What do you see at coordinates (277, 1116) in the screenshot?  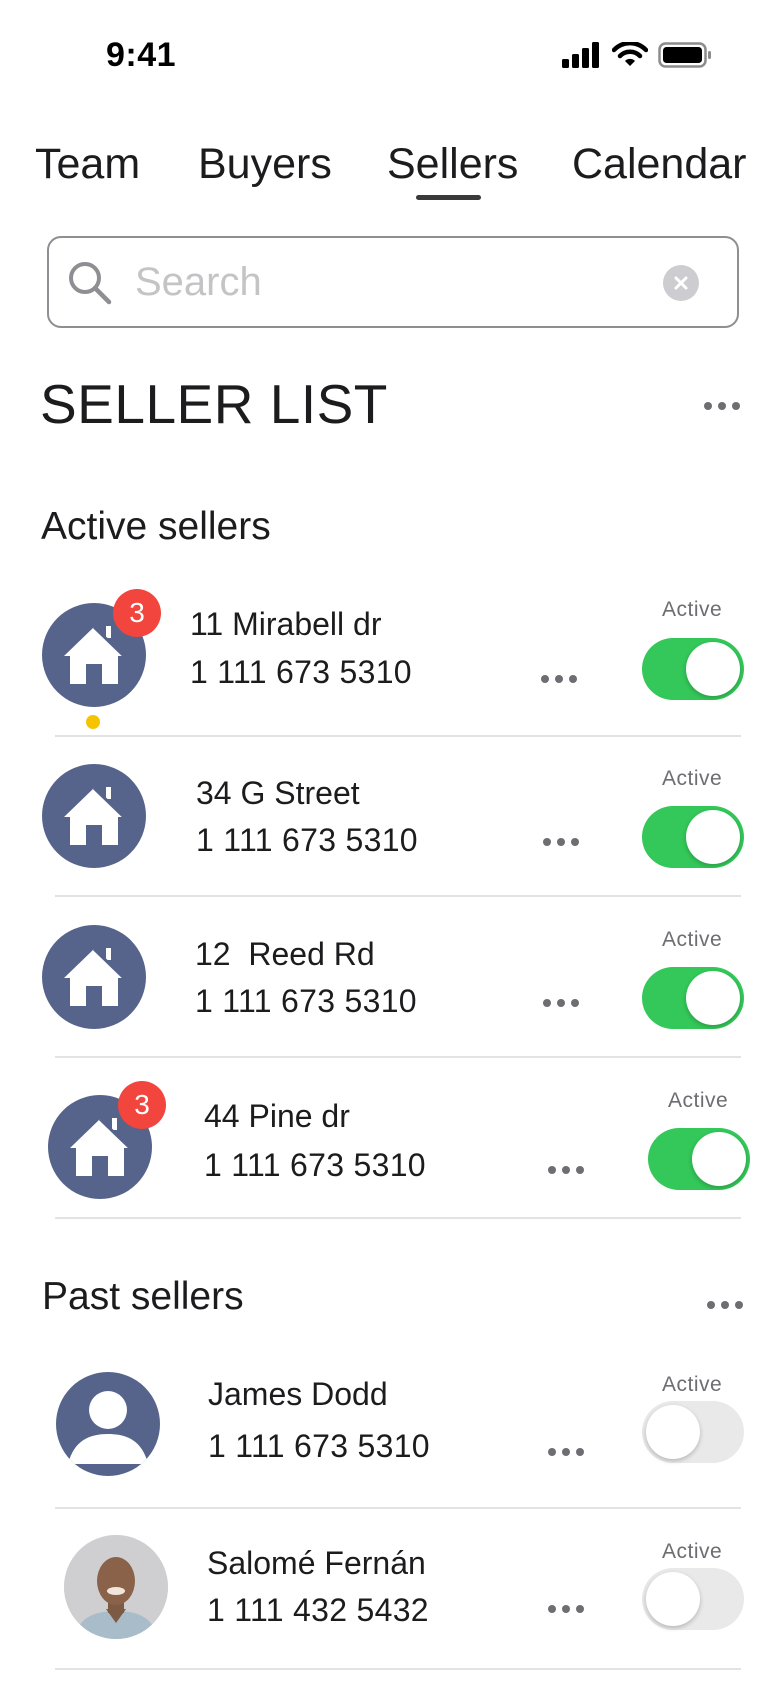 I see `row-title: 44 Pine dr` at bounding box center [277, 1116].